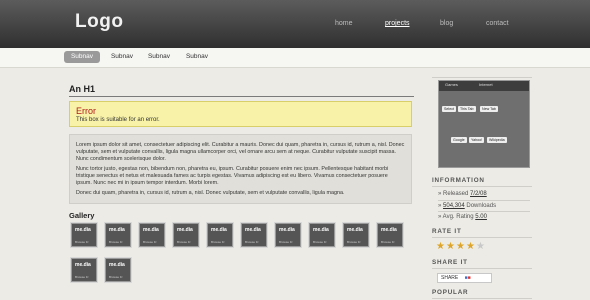 The image size is (590, 300). I want to click on information-heading: INFORMATION, so click(458, 180).